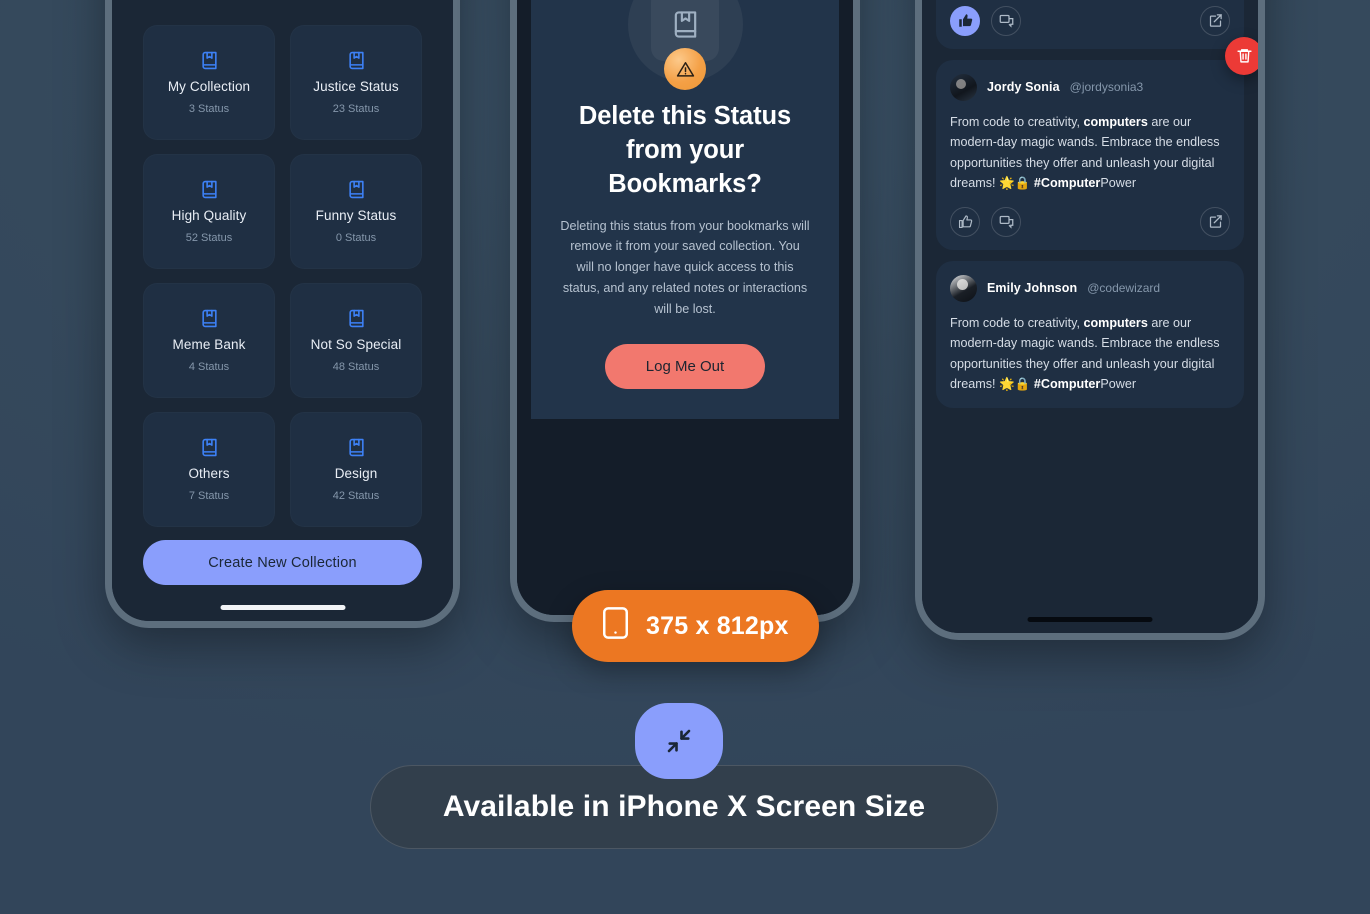 Image resolution: width=1370 pixels, height=914 pixels. Describe the element at coordinates (684, 806) in the screenshot. I see `availability-label: Available in iPhone X Screen Size` at that location.